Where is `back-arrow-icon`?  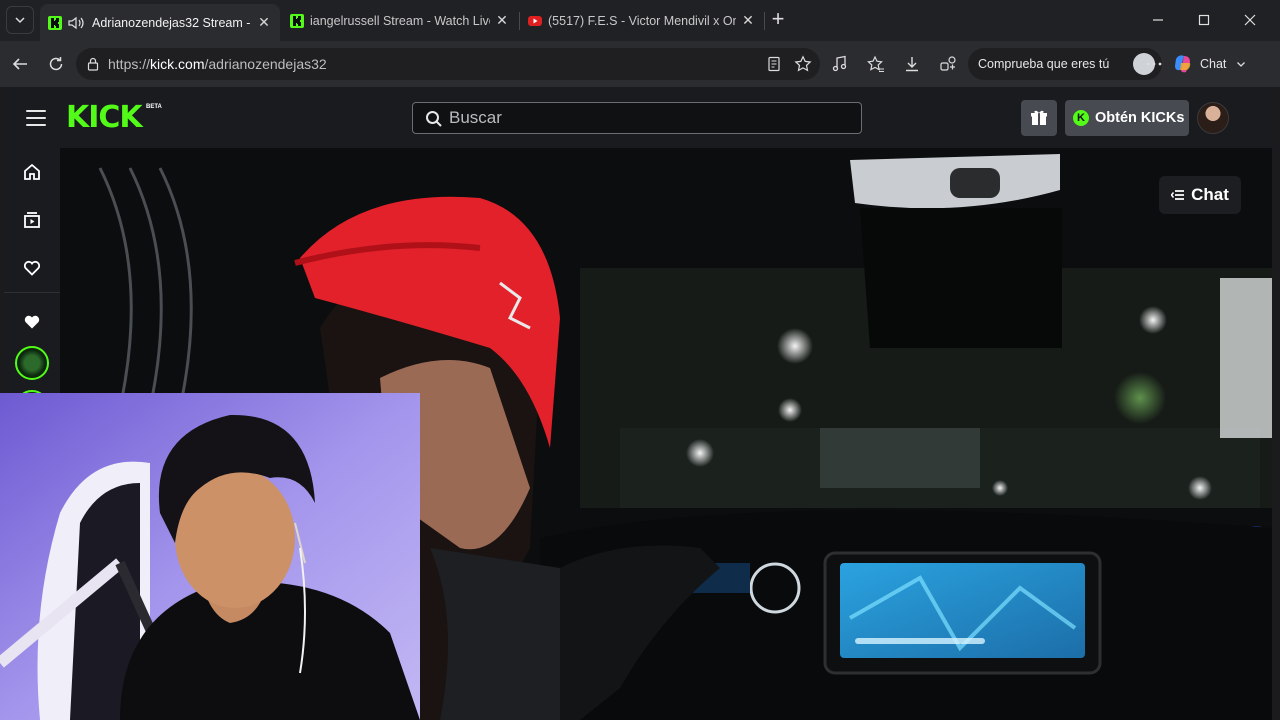 back-arrow-icon is located at coordinates (19, 64).